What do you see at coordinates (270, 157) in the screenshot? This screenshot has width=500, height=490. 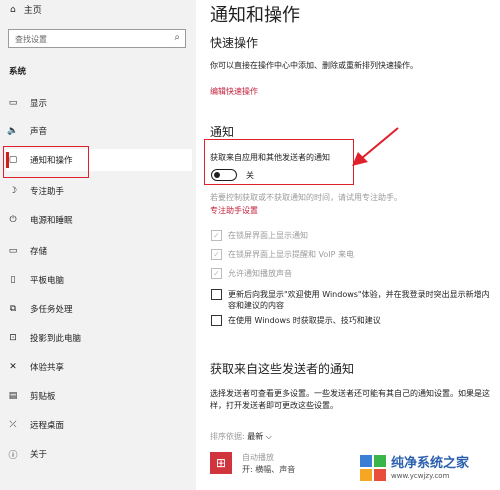 I see `get-notifications-label: 获取来自应用和其他发送者的通知` at bounding box center [270, 157].